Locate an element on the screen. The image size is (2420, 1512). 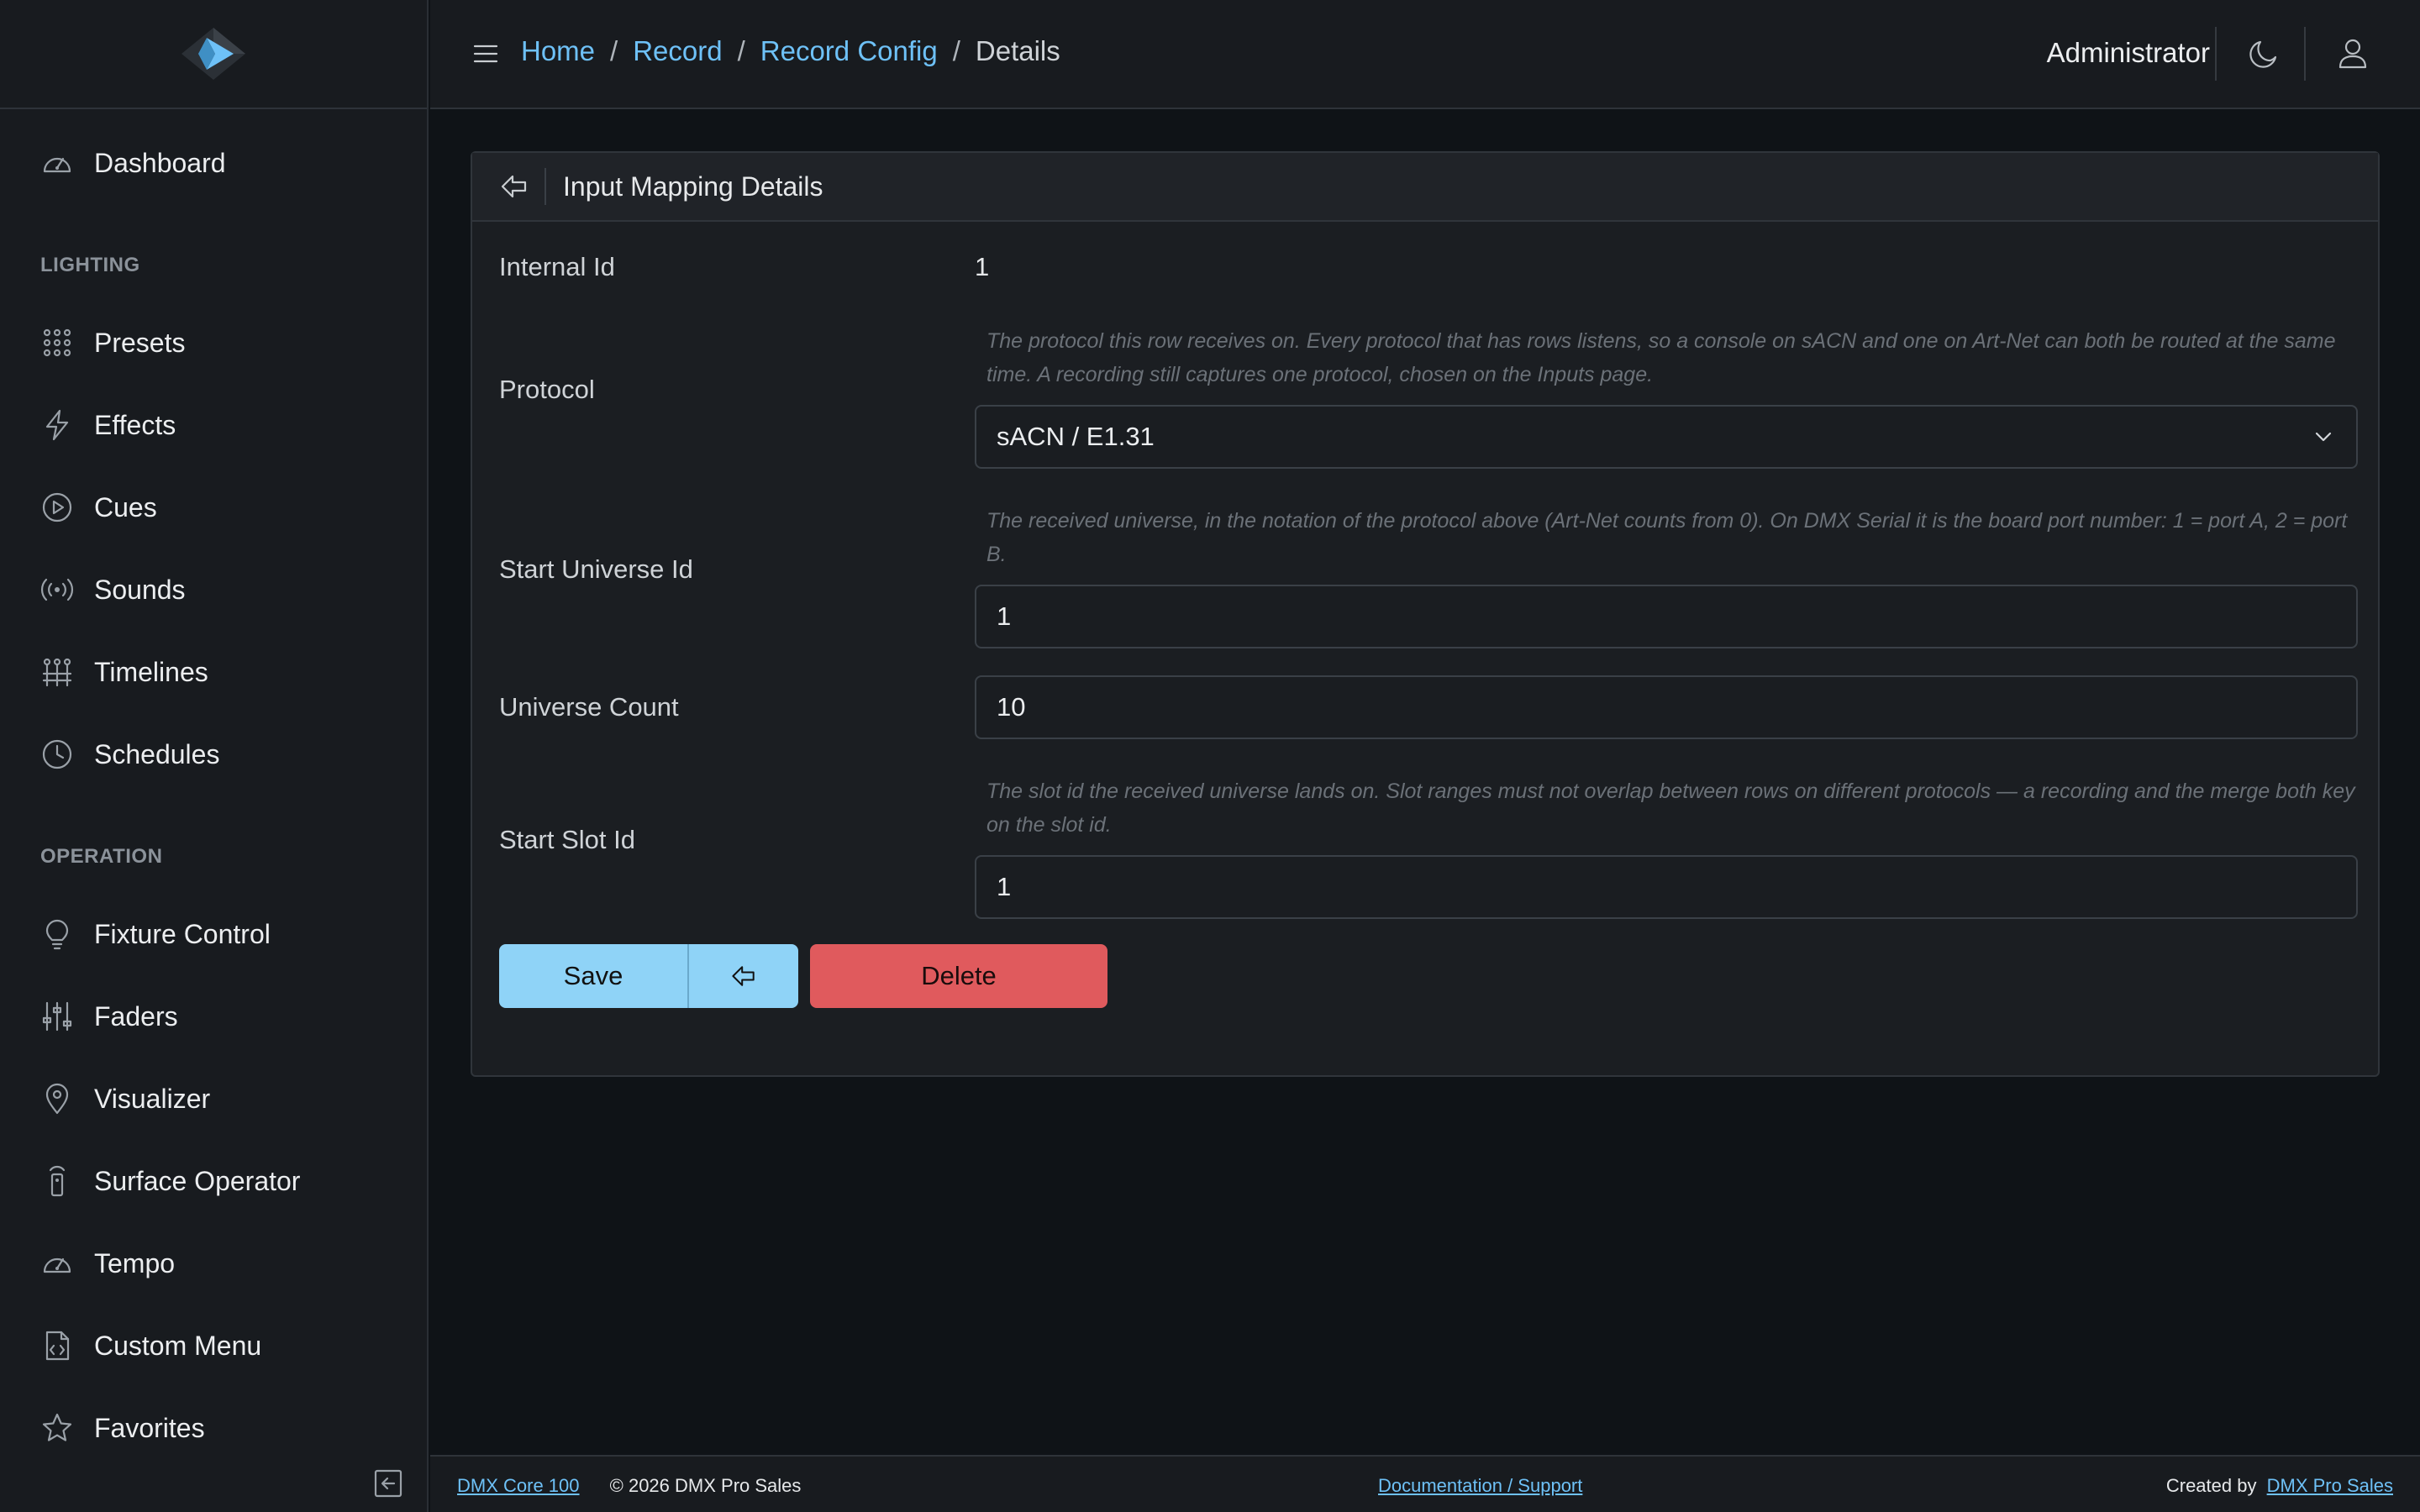
sidebar-item-schedules: Schedules is located at coordinates (214, 754).